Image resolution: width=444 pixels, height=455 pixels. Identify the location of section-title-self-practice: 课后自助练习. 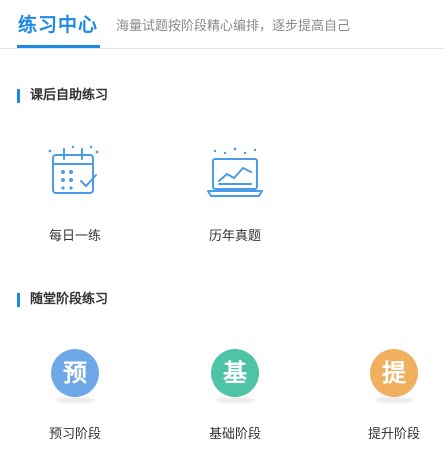
(117, 96).